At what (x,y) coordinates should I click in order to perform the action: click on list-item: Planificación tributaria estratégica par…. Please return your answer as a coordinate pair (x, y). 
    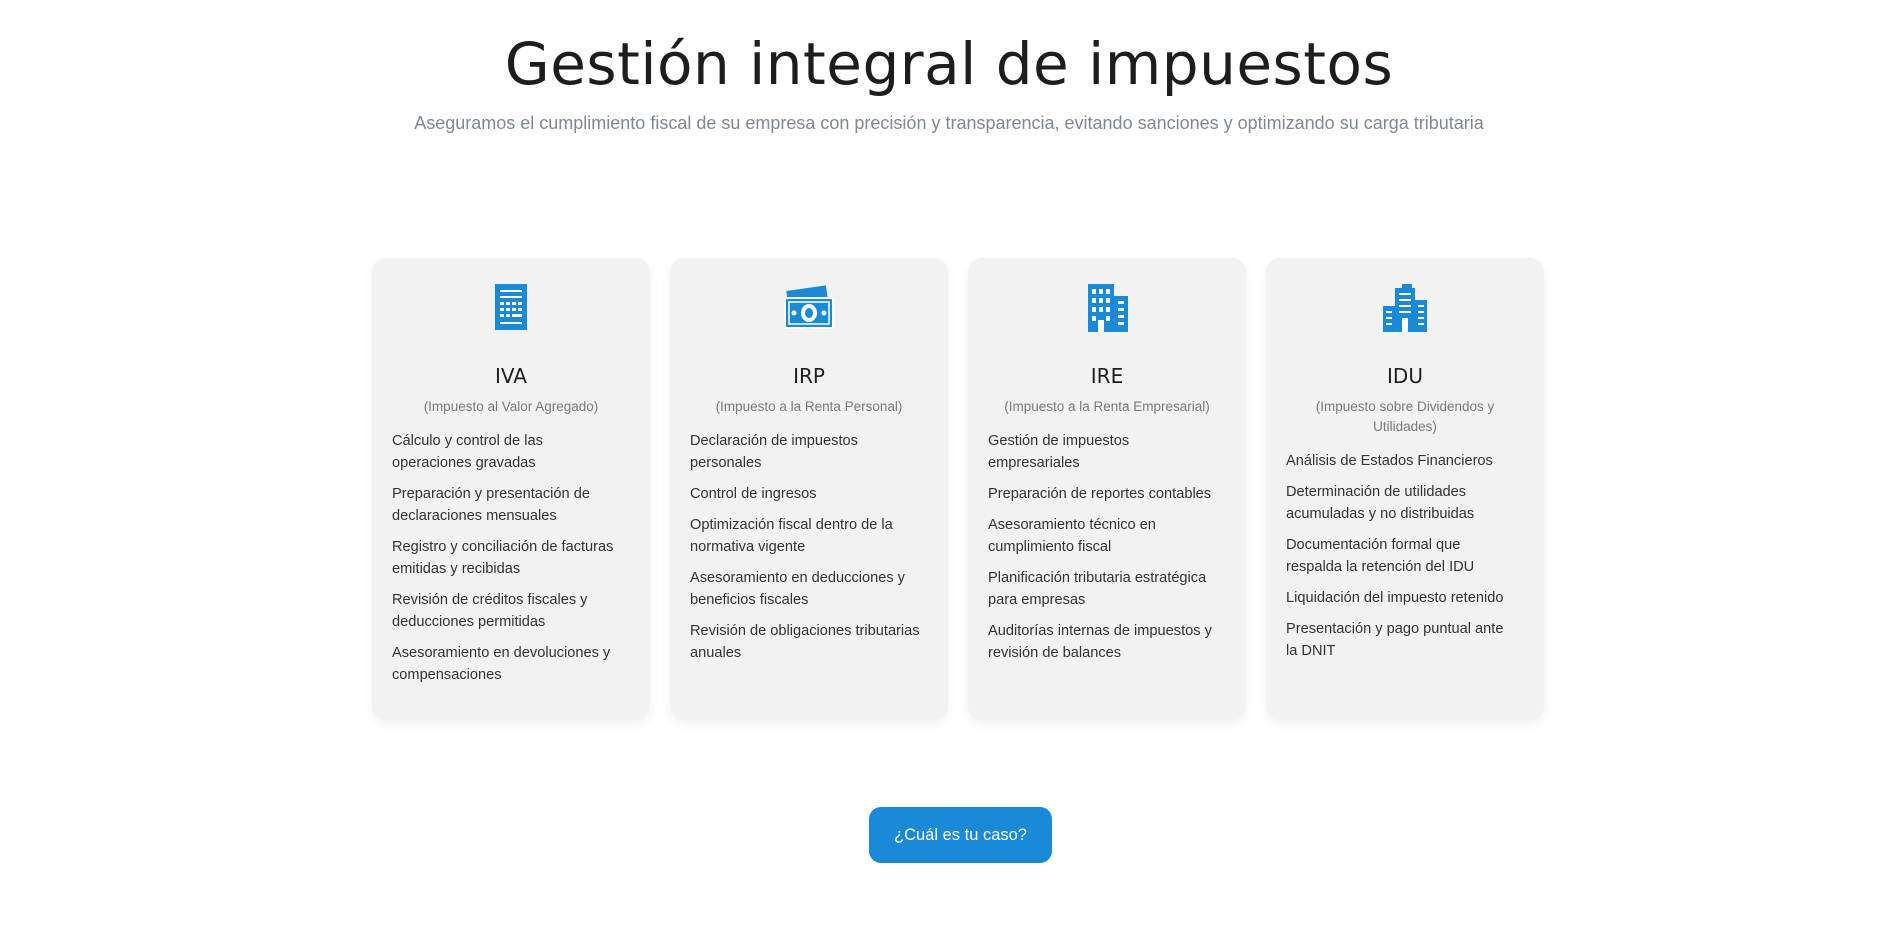
    Looking at the image, I should click on (1097, 589).